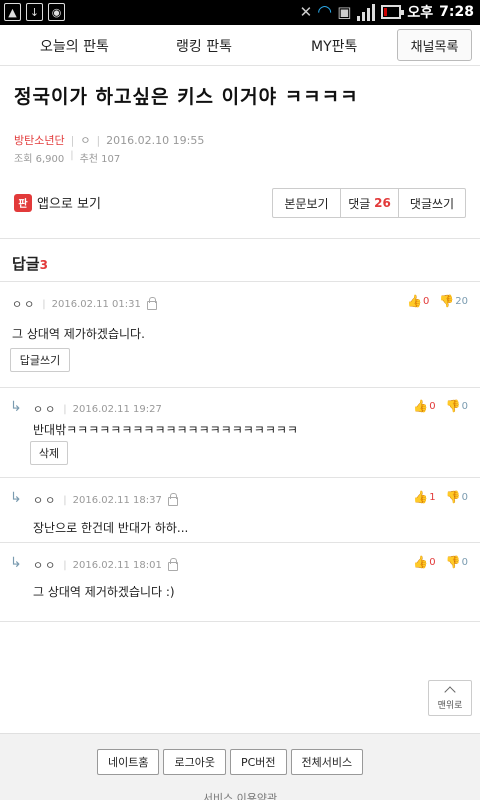  Describe the element at coordinates (327, 762) in the screenshot. I see `all-services-button: 전체서비스` at that location.